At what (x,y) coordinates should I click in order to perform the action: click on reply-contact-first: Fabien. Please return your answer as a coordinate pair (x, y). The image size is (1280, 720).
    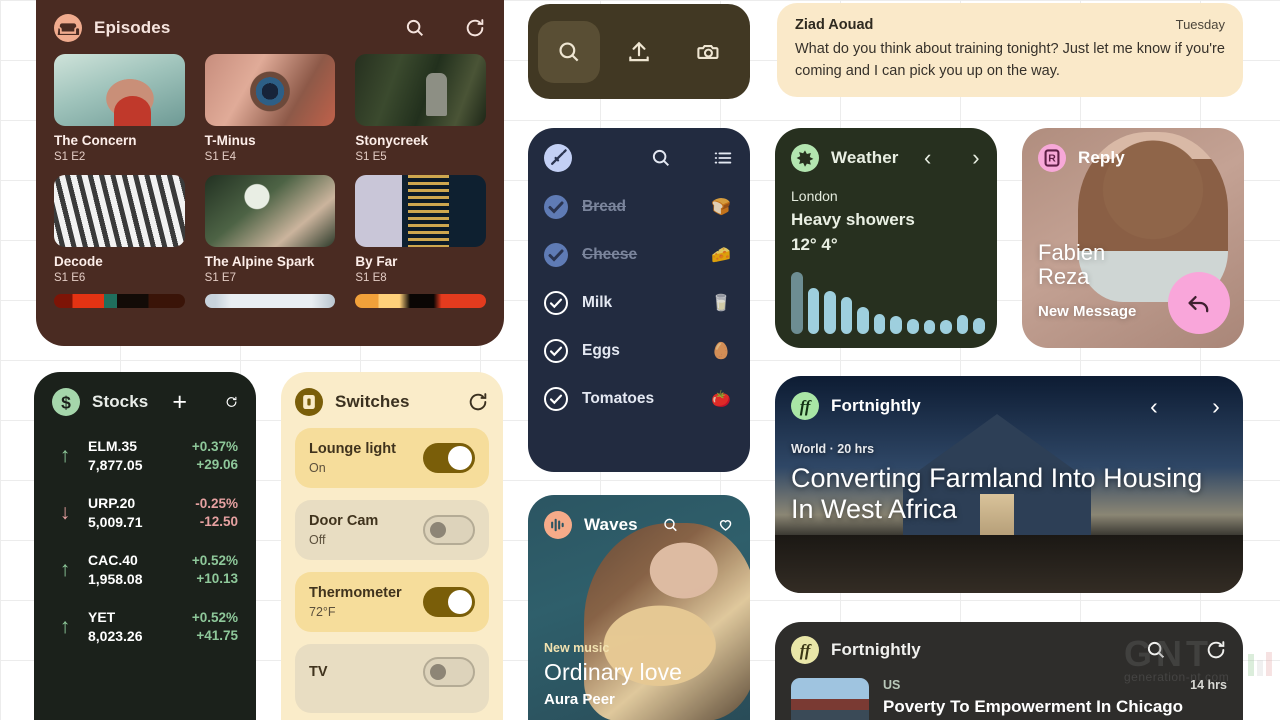
    Looking at the image, I should click on (1072, 252).